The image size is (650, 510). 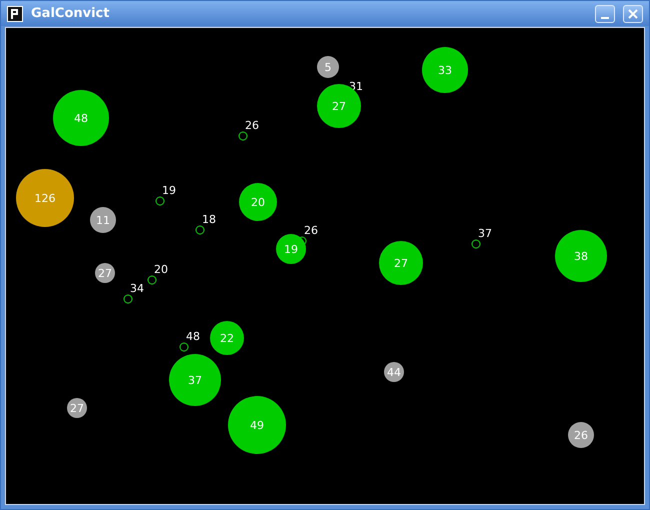 I want to click on planet: 33, so click(x=445, y=70).